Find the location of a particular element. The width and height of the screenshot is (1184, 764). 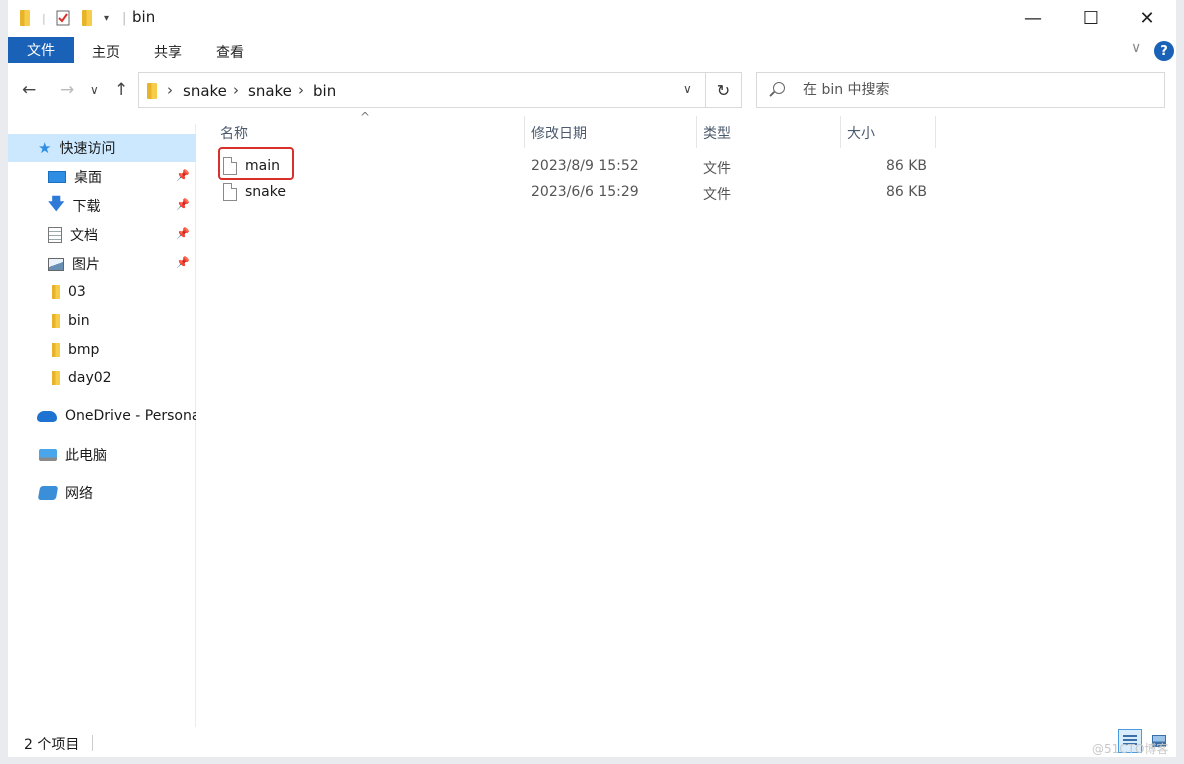

file-date: 2023/6/6 15:29 is located at coordinates (585, 192).